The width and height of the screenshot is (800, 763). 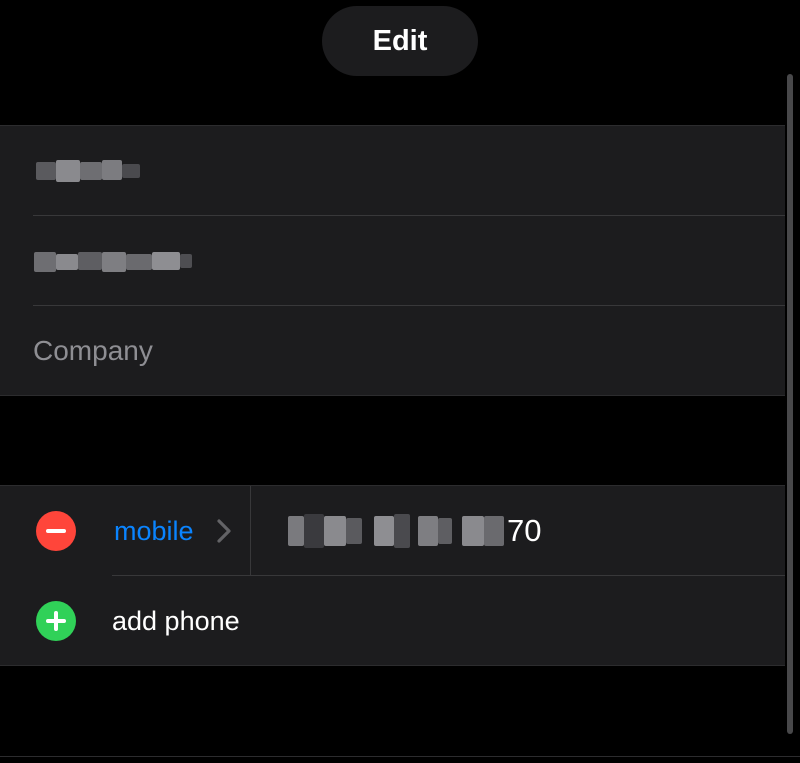 I want to click on plus-circle-icon, so click(x=56, y=621).